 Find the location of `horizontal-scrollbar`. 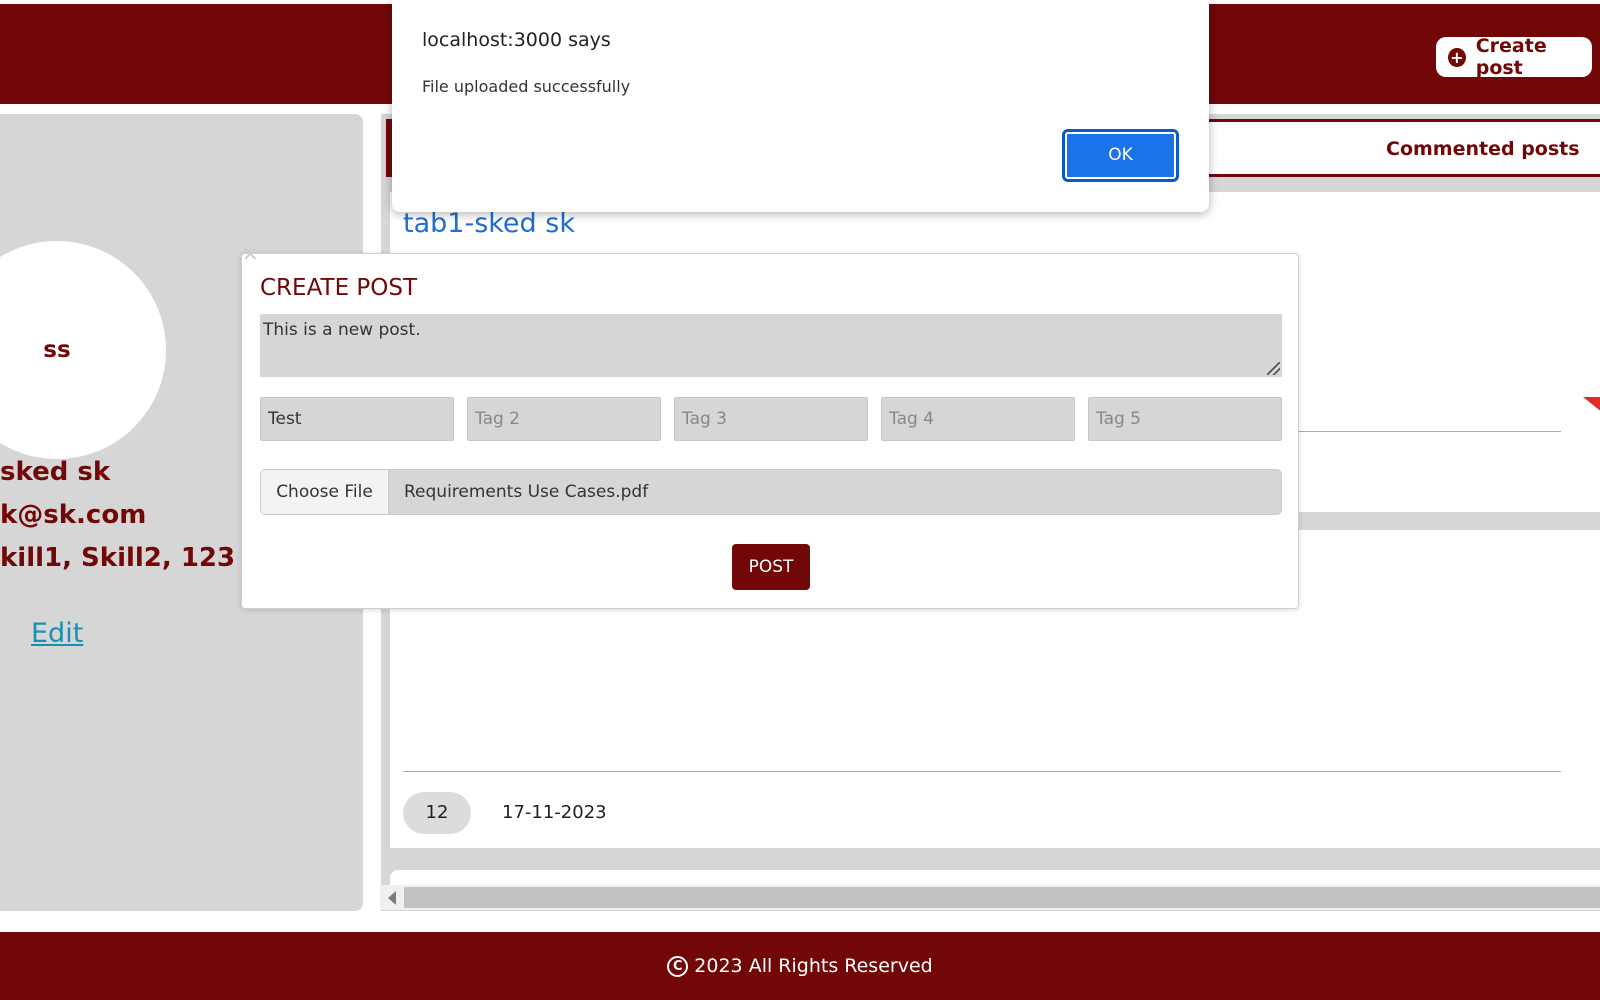

horizontal-scrollbar is located at coordinates (990, 897).